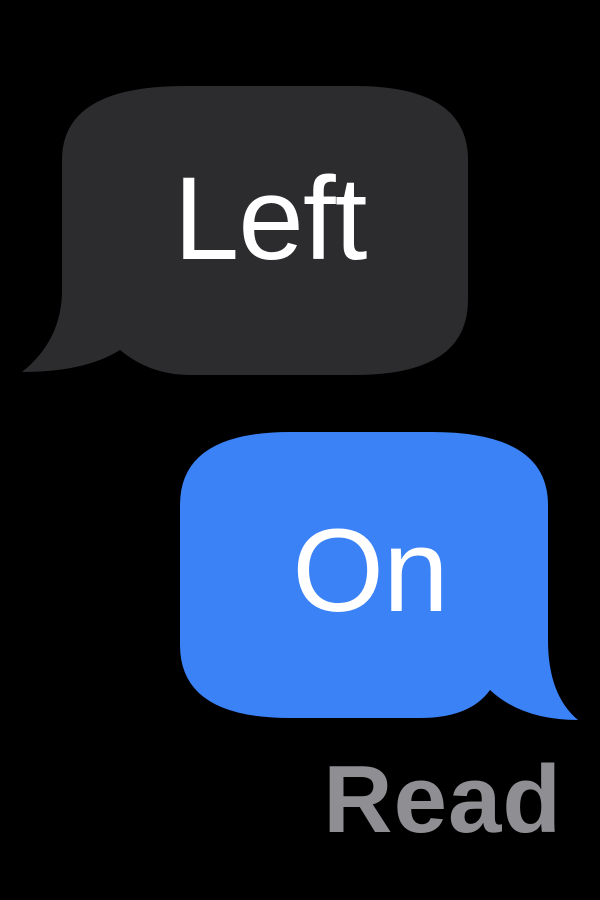  What do you see at coordinates (370, 571) in the screenshot?
I see `sent-message-text: On` at bounding box center [370, 571].